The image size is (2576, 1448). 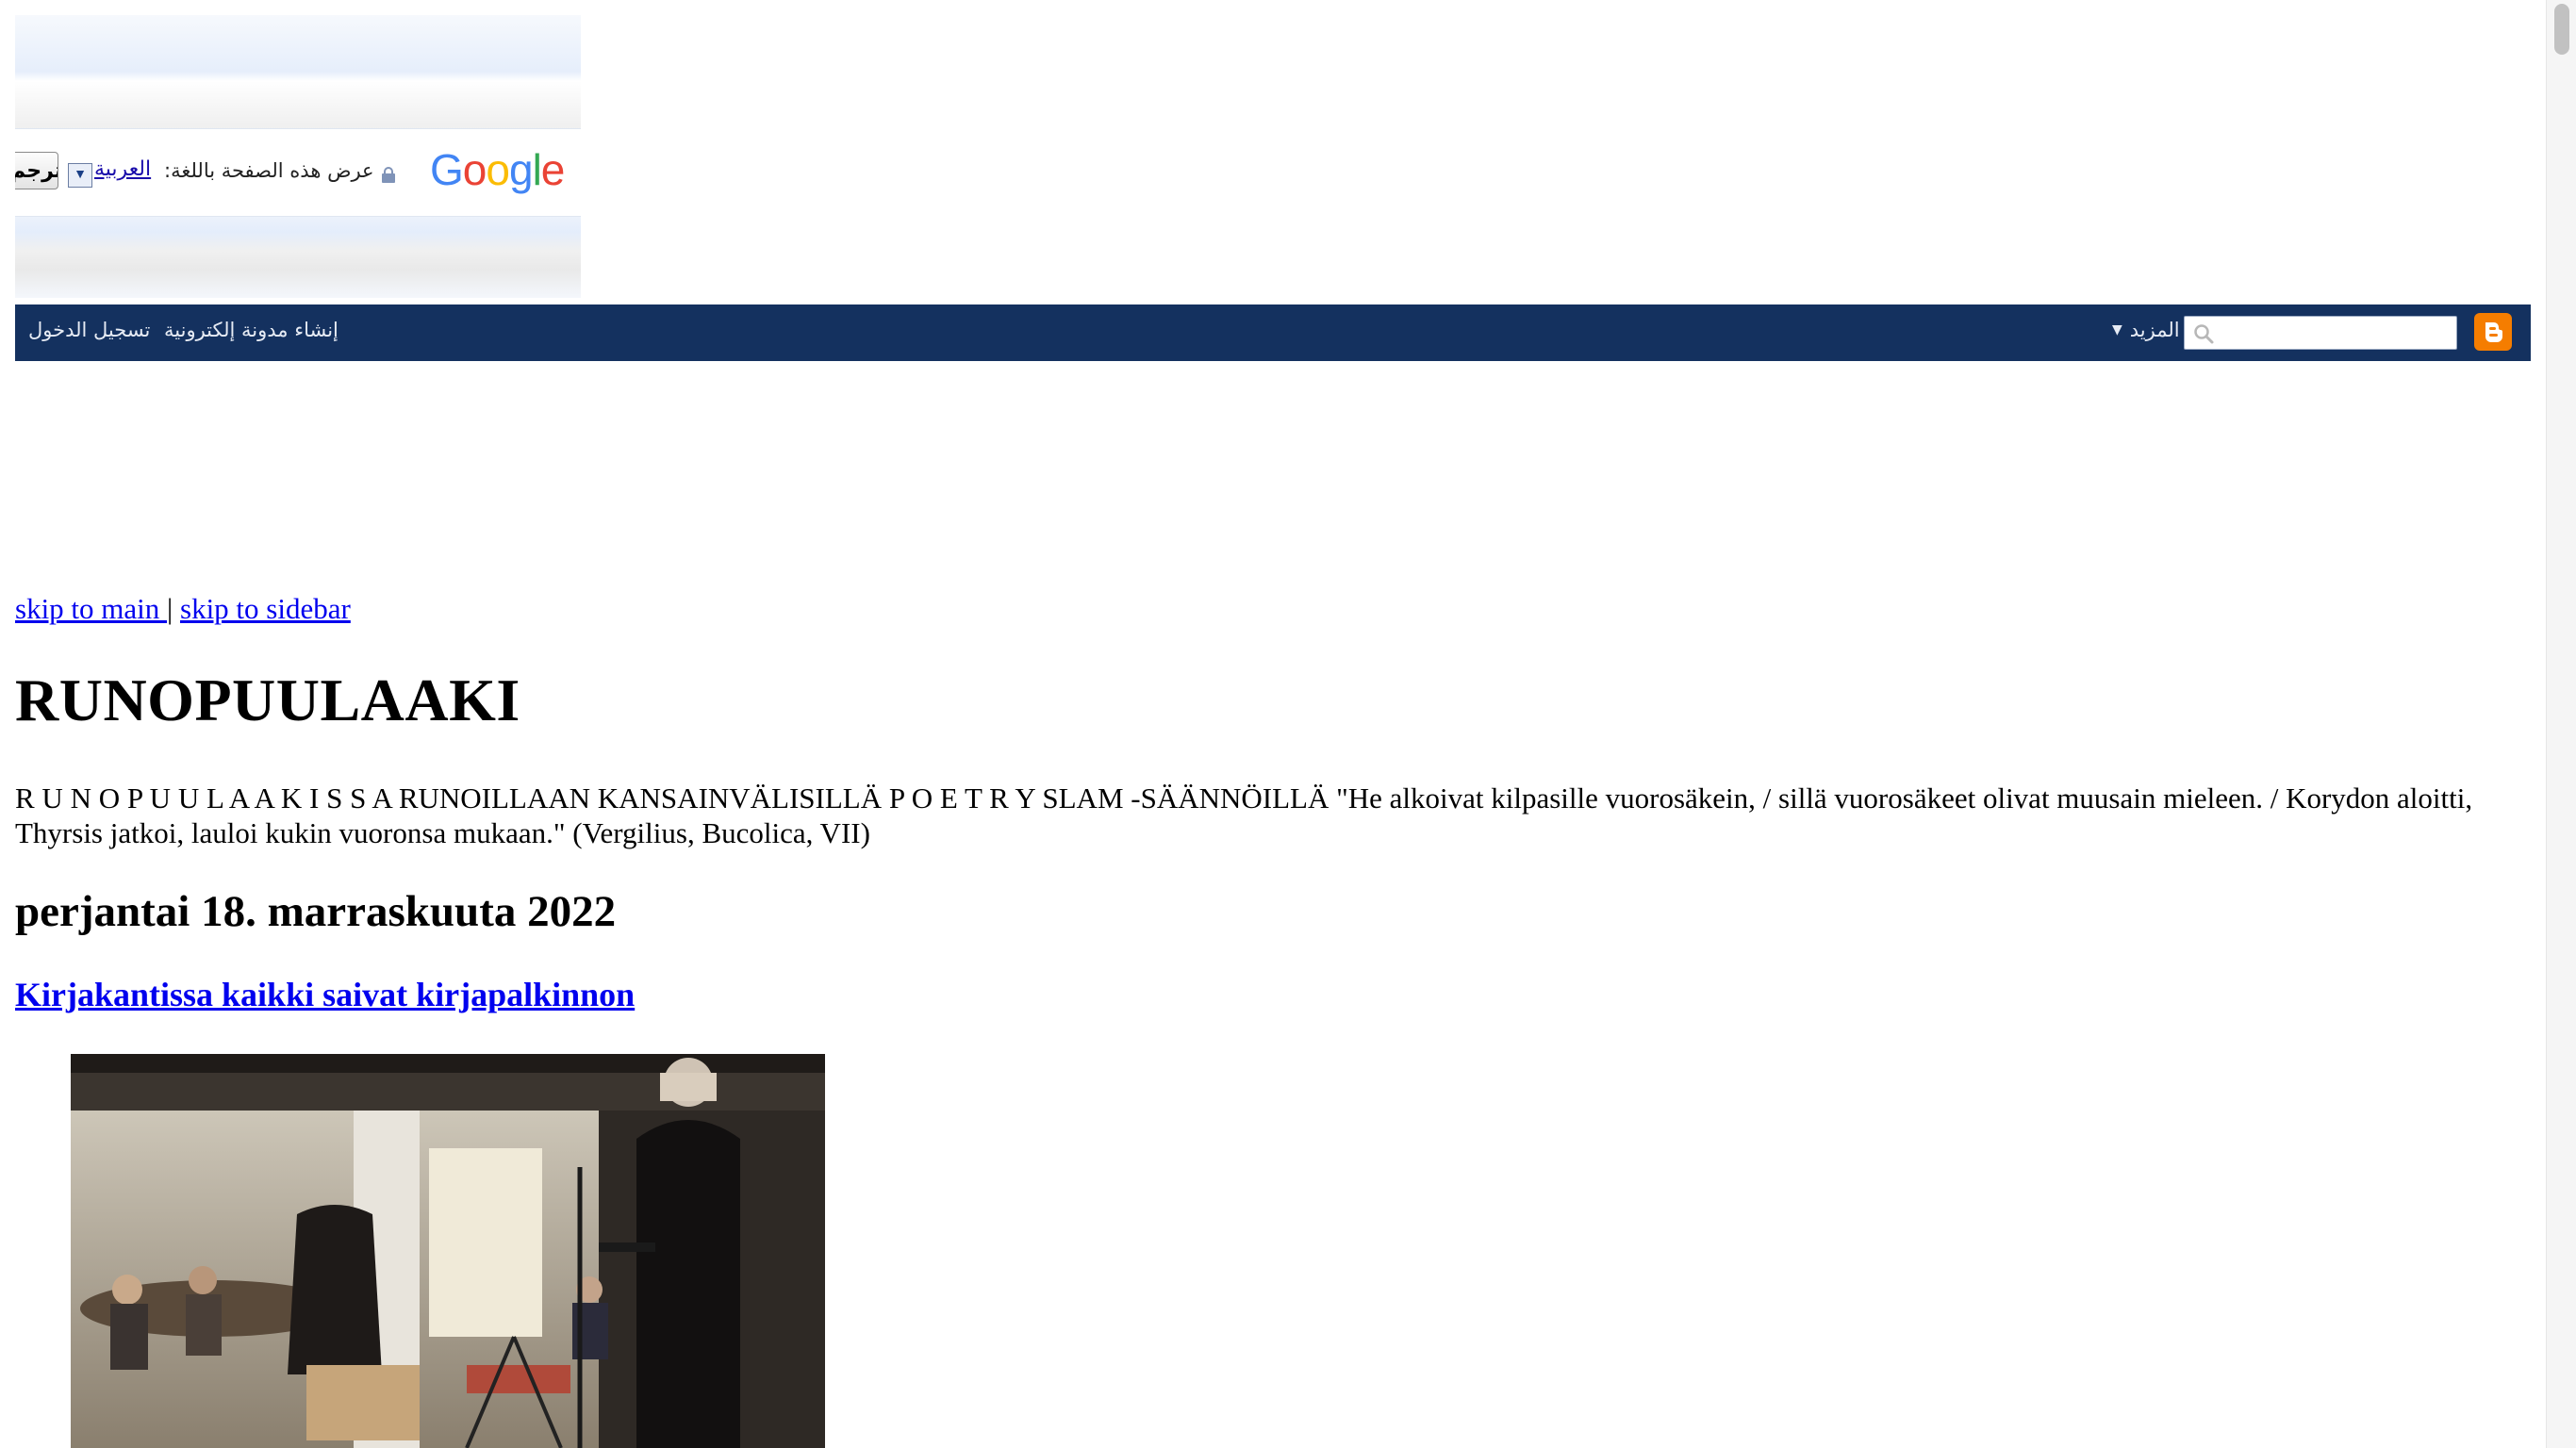 I want to click on language-dropdown: ▼, so click(x=80, y=175).